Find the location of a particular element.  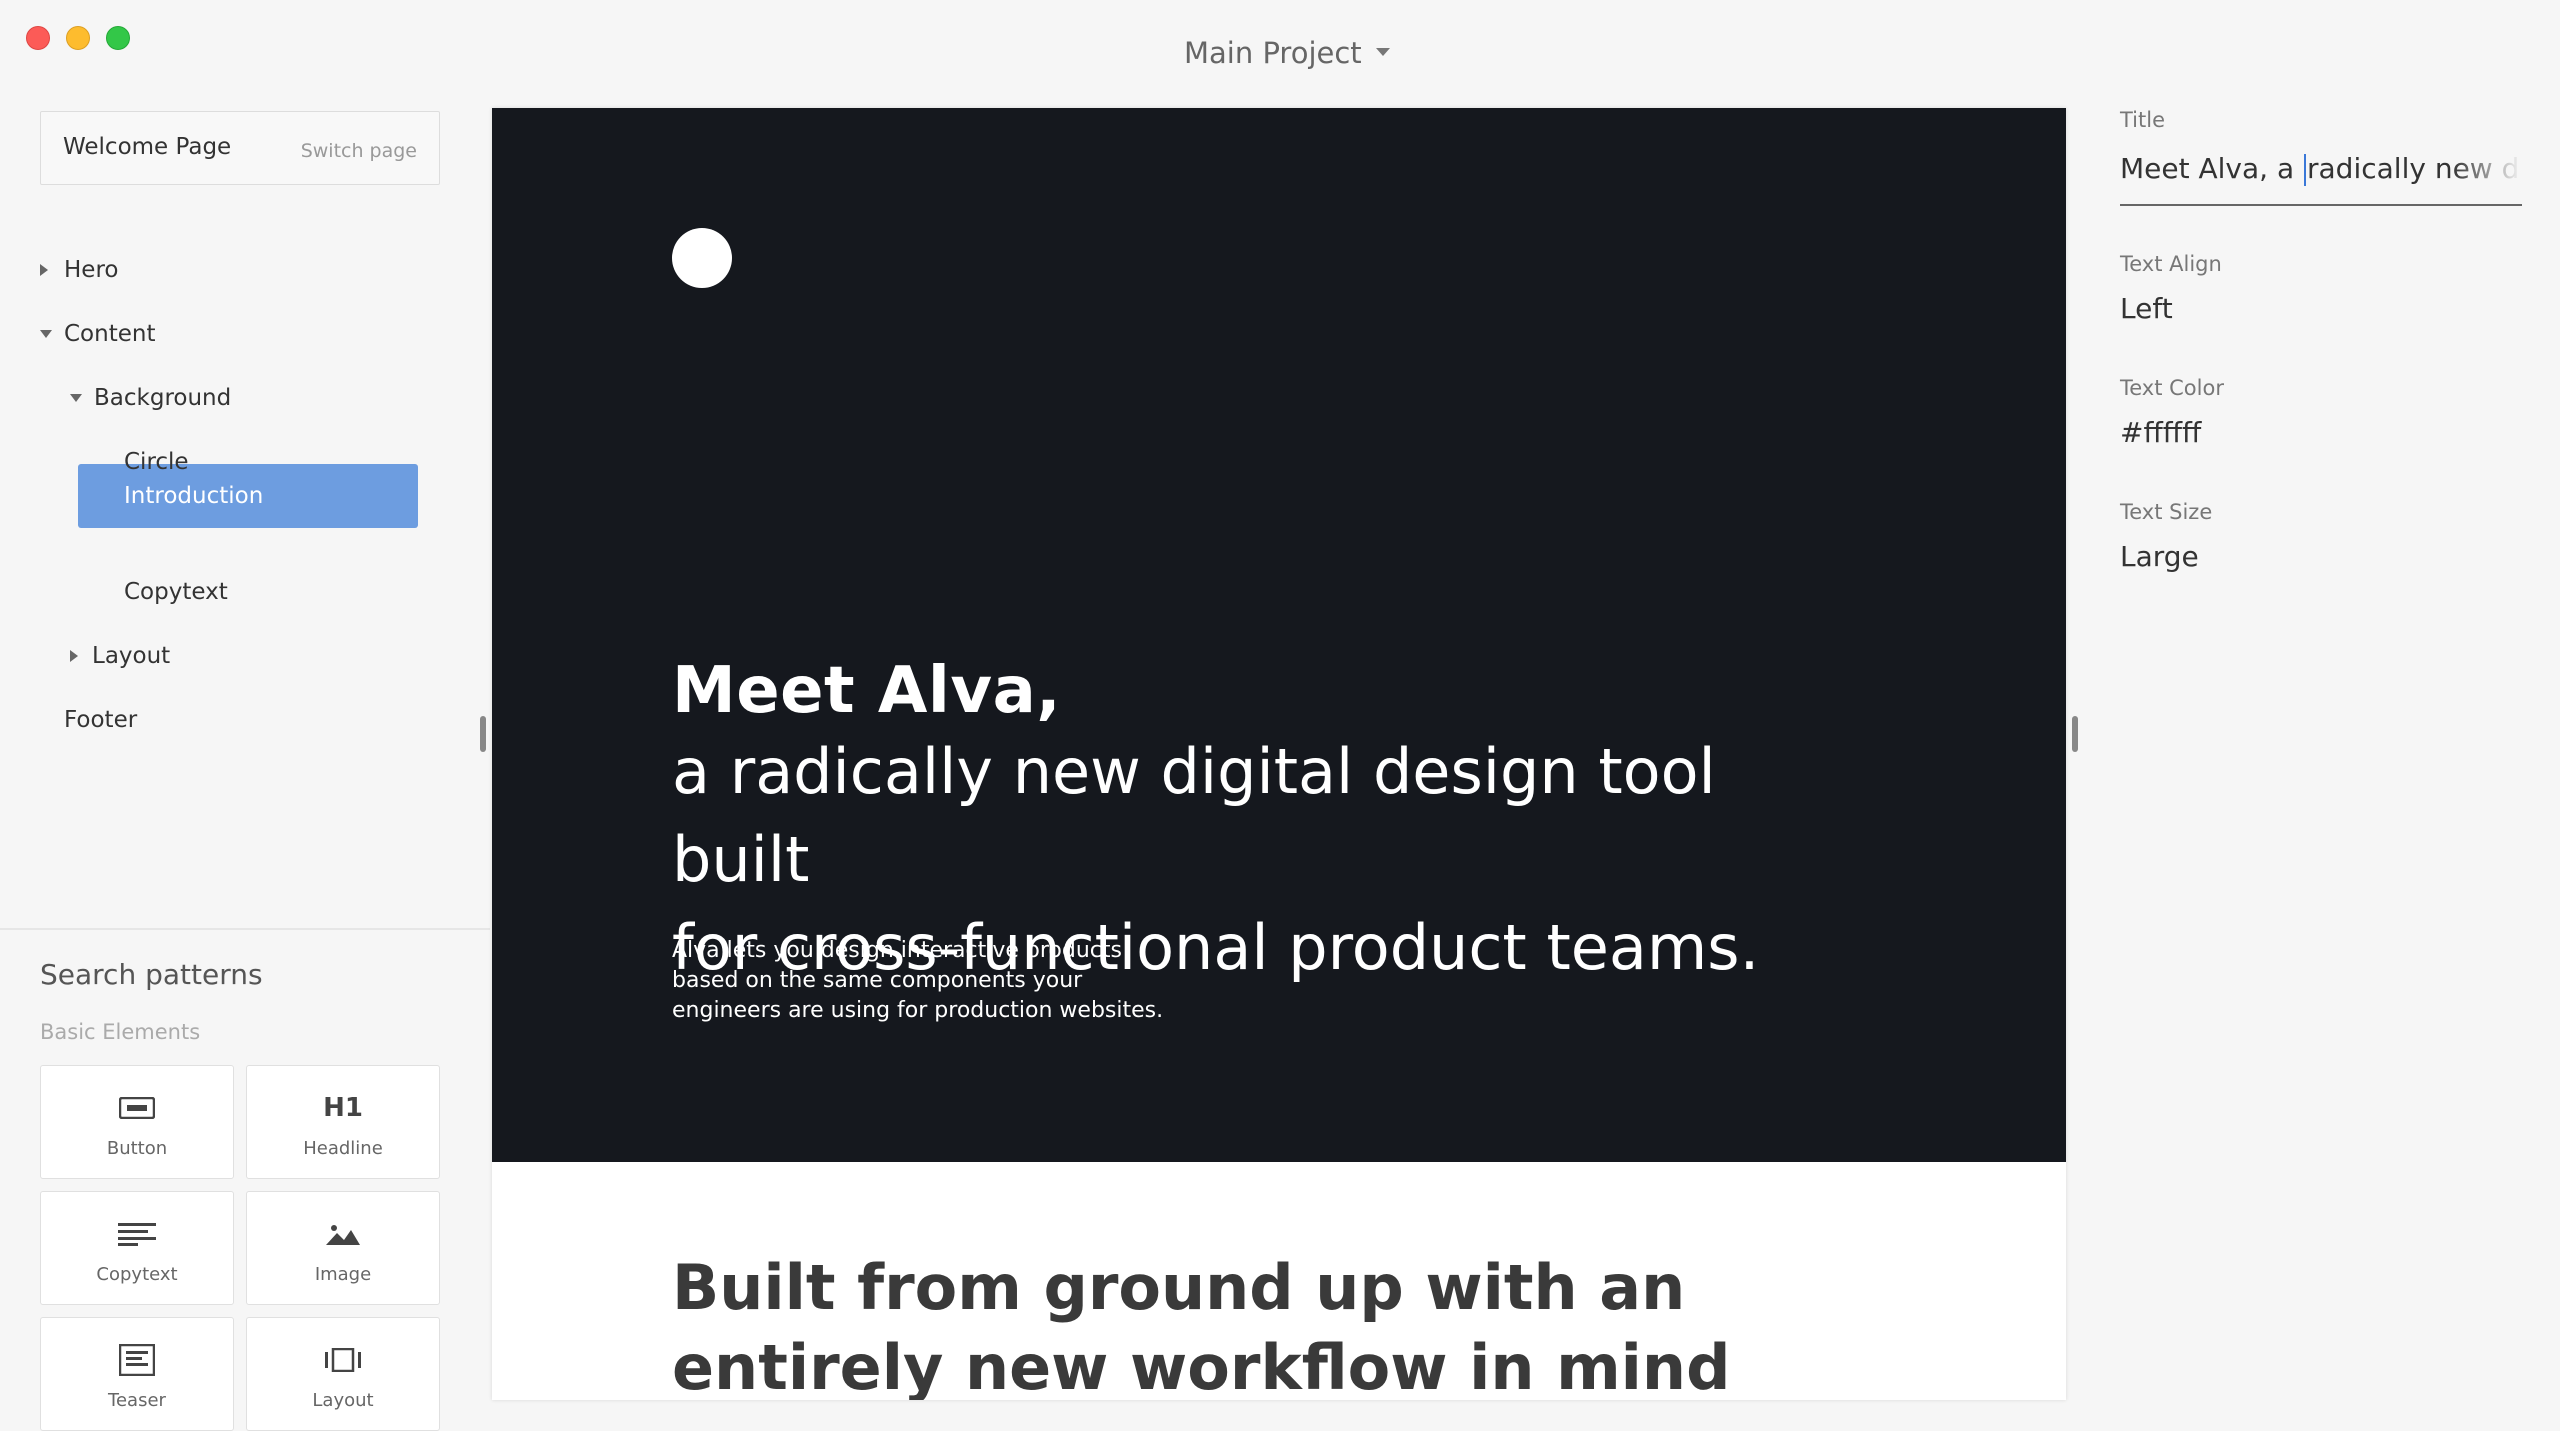

tree-item-footer: Footer is located at coordinates (100, 720).